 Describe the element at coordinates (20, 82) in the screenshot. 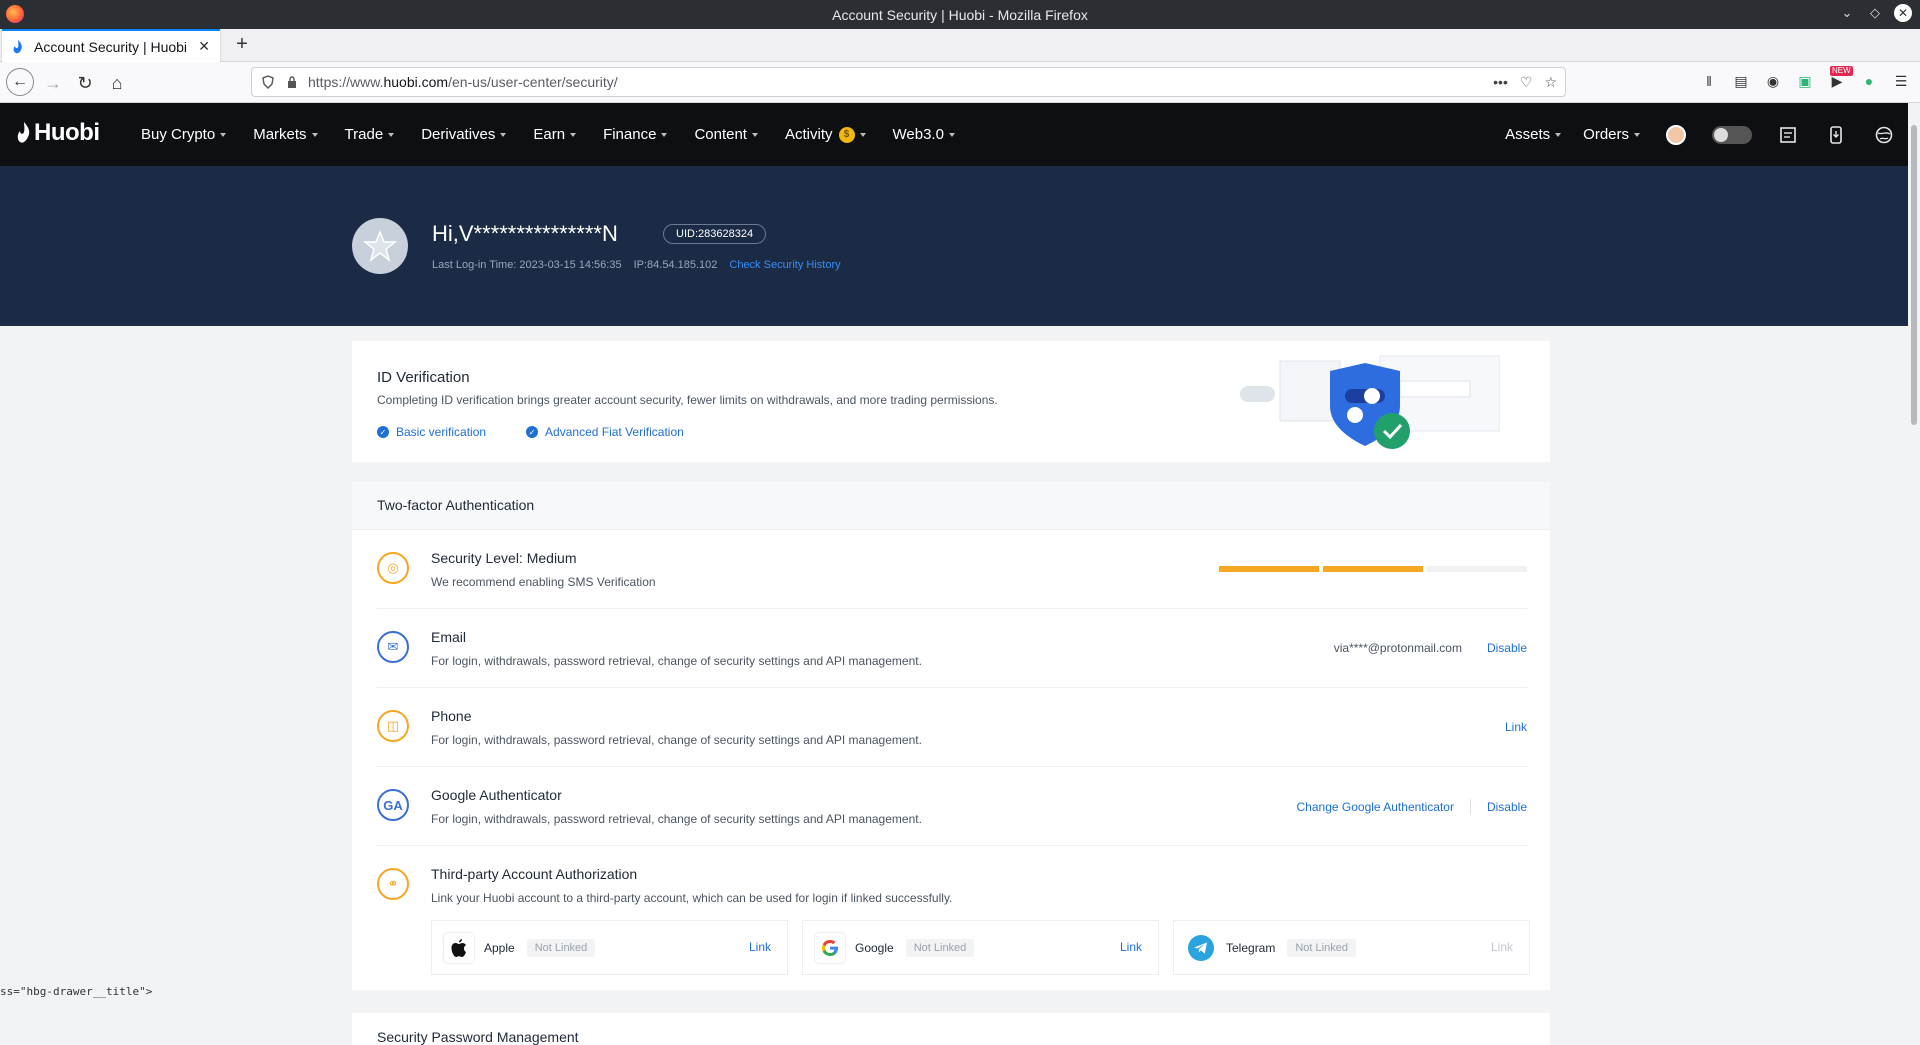

I see `back-button: ←` at that location.